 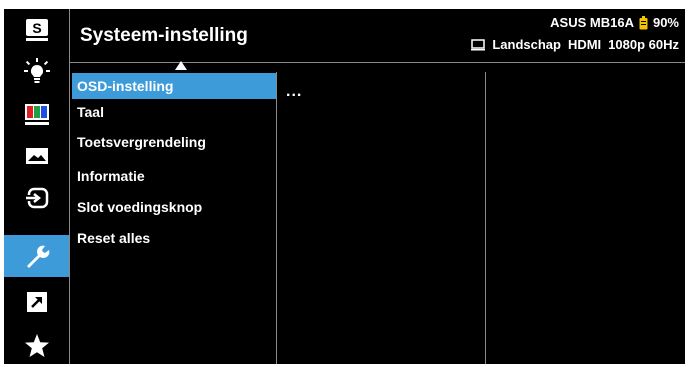 I want to click on sidebar-item-myfavorite, so click(x=36, y=346).